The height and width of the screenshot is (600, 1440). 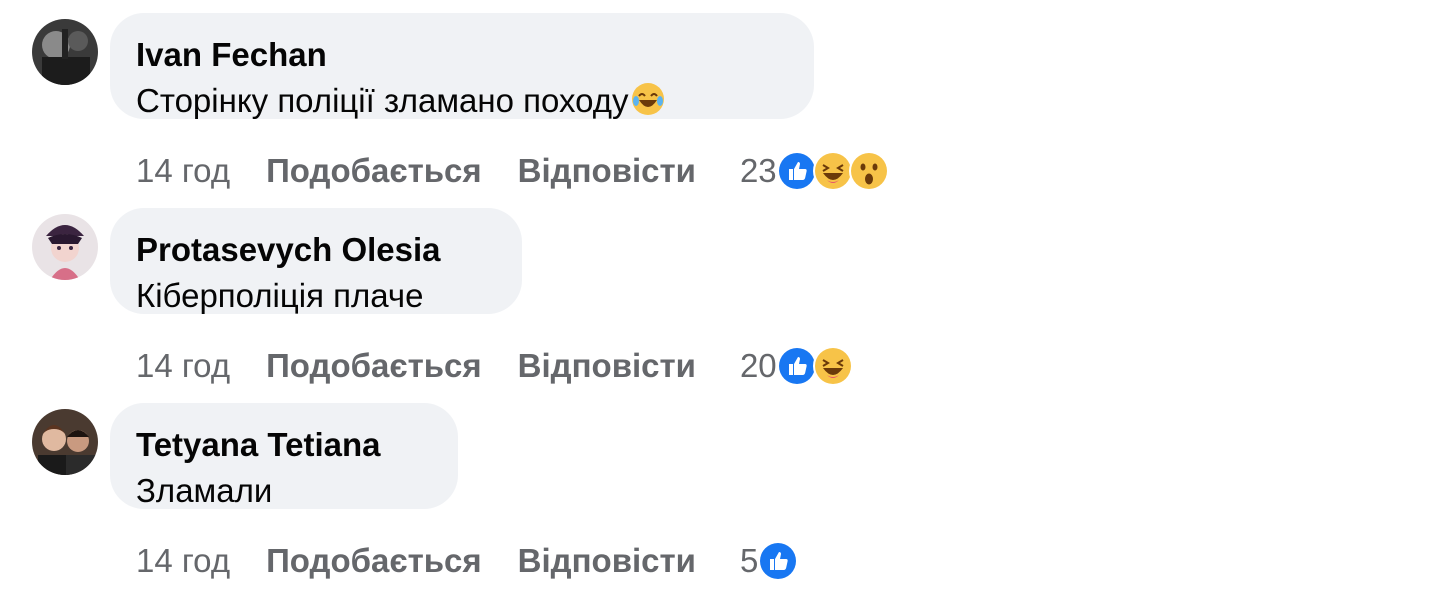 I want to click on comment-actions: 14 год Подобається Відповісти 5, so click(x=467, y=561).